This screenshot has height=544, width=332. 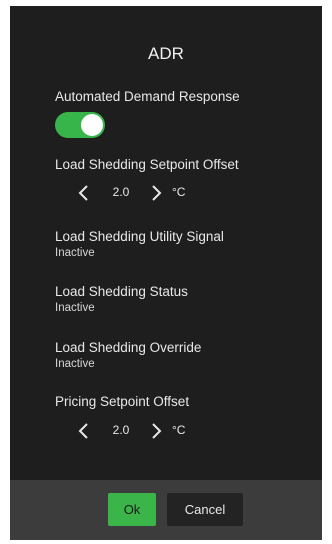 What do you see at coordinates (128, 347) in the screenshot?
I see `shedding-override-label: Load Shedding Override` at bounding box center [128, 347].